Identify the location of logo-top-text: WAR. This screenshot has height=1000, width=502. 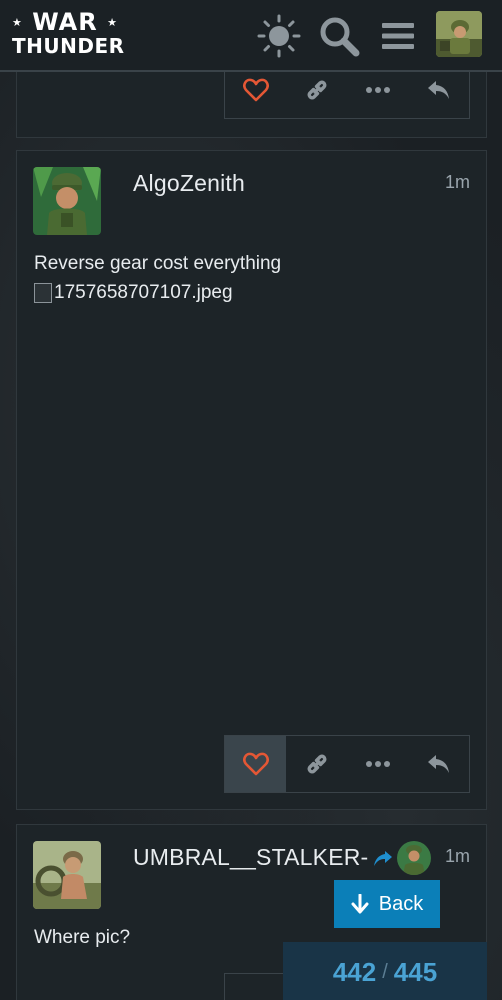
(65, 22).